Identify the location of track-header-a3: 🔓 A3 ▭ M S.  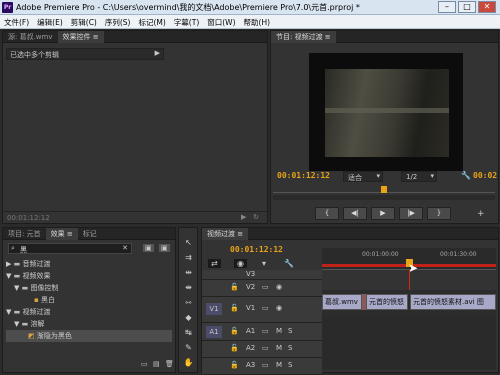
(262, 366).